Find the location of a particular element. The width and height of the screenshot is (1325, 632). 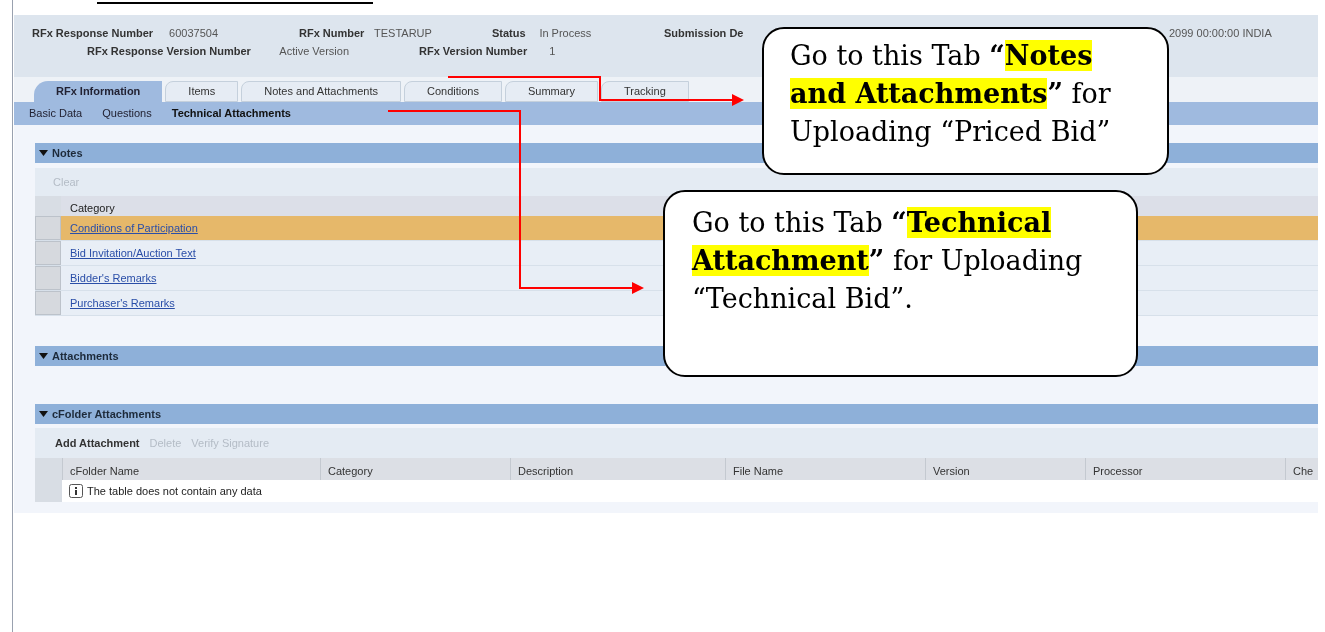

note-link: Bid Invitation/Auction Text is located at coordinates (133, 253).